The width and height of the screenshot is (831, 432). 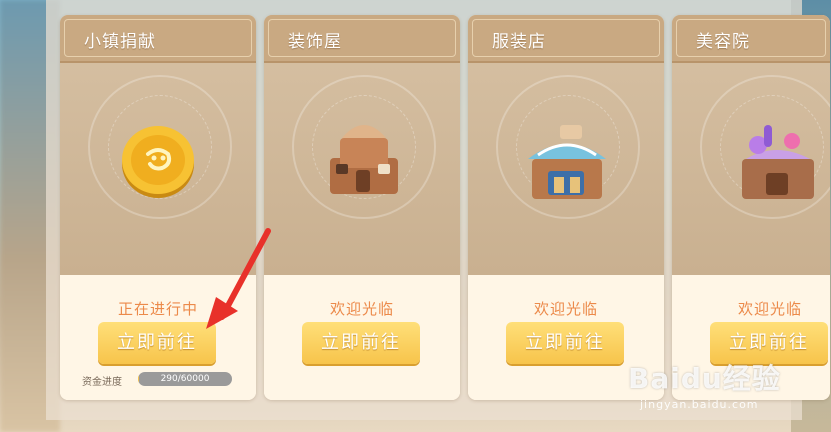 What do you see at coordinates (699, 404) in the screenshot?
I see `watermark-url: jingyan.baidu.com` at bounding box center [699, 404].